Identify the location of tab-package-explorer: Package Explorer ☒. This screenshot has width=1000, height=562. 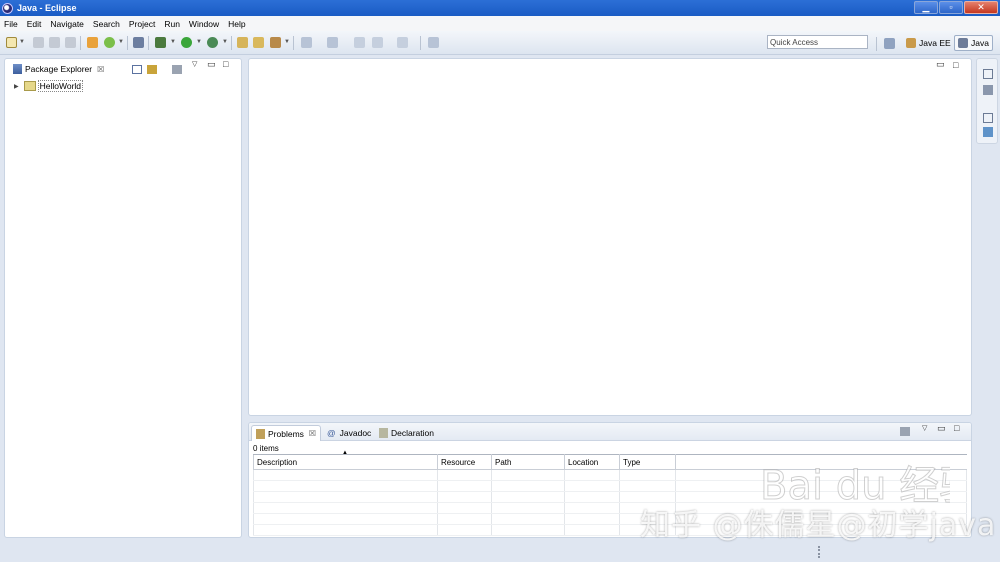
(58, 69).